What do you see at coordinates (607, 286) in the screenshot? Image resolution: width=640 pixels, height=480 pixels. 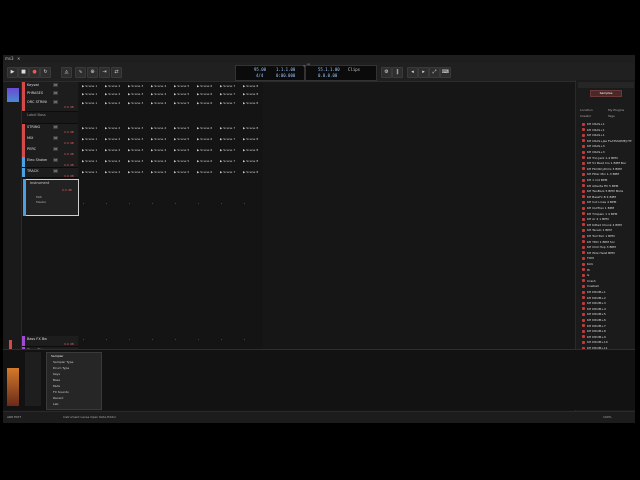 I see `browser-item: Cowbell` at bounding box center [607, 286].